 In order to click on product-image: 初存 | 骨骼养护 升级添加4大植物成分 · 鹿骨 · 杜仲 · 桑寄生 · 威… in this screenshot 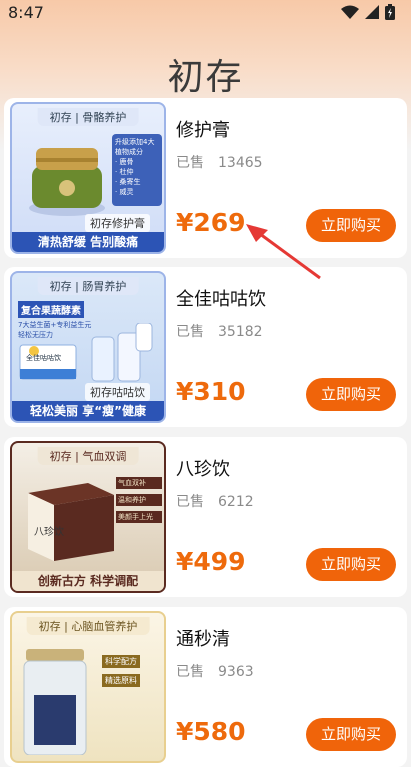, I will do `click(88, 178)`.